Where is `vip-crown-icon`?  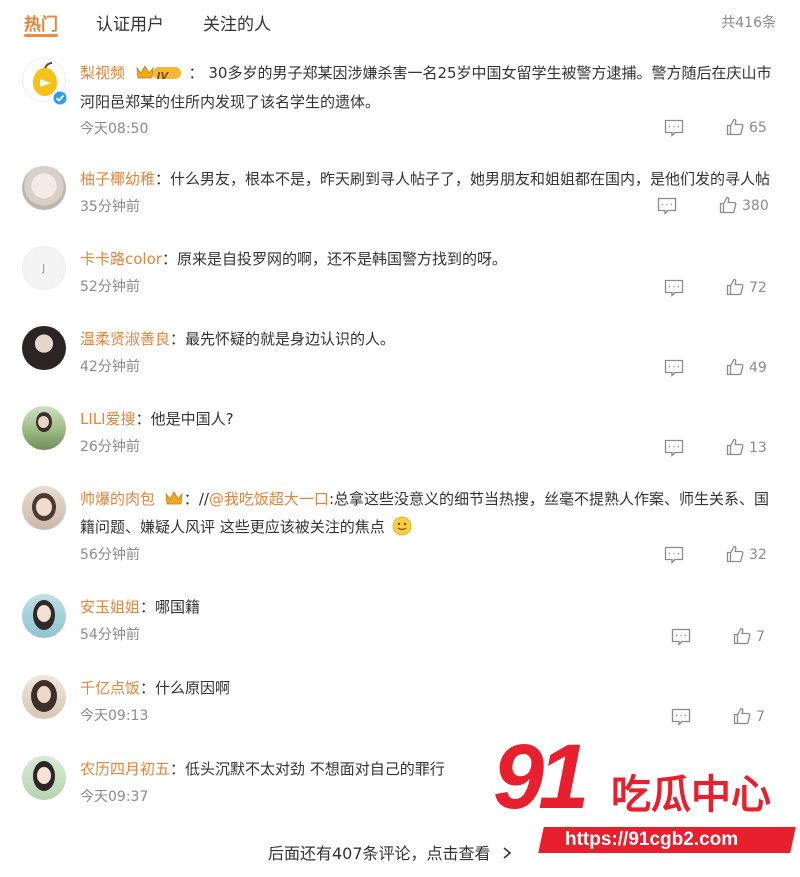
vip-crown-icon is located at coordinates (174, 501).